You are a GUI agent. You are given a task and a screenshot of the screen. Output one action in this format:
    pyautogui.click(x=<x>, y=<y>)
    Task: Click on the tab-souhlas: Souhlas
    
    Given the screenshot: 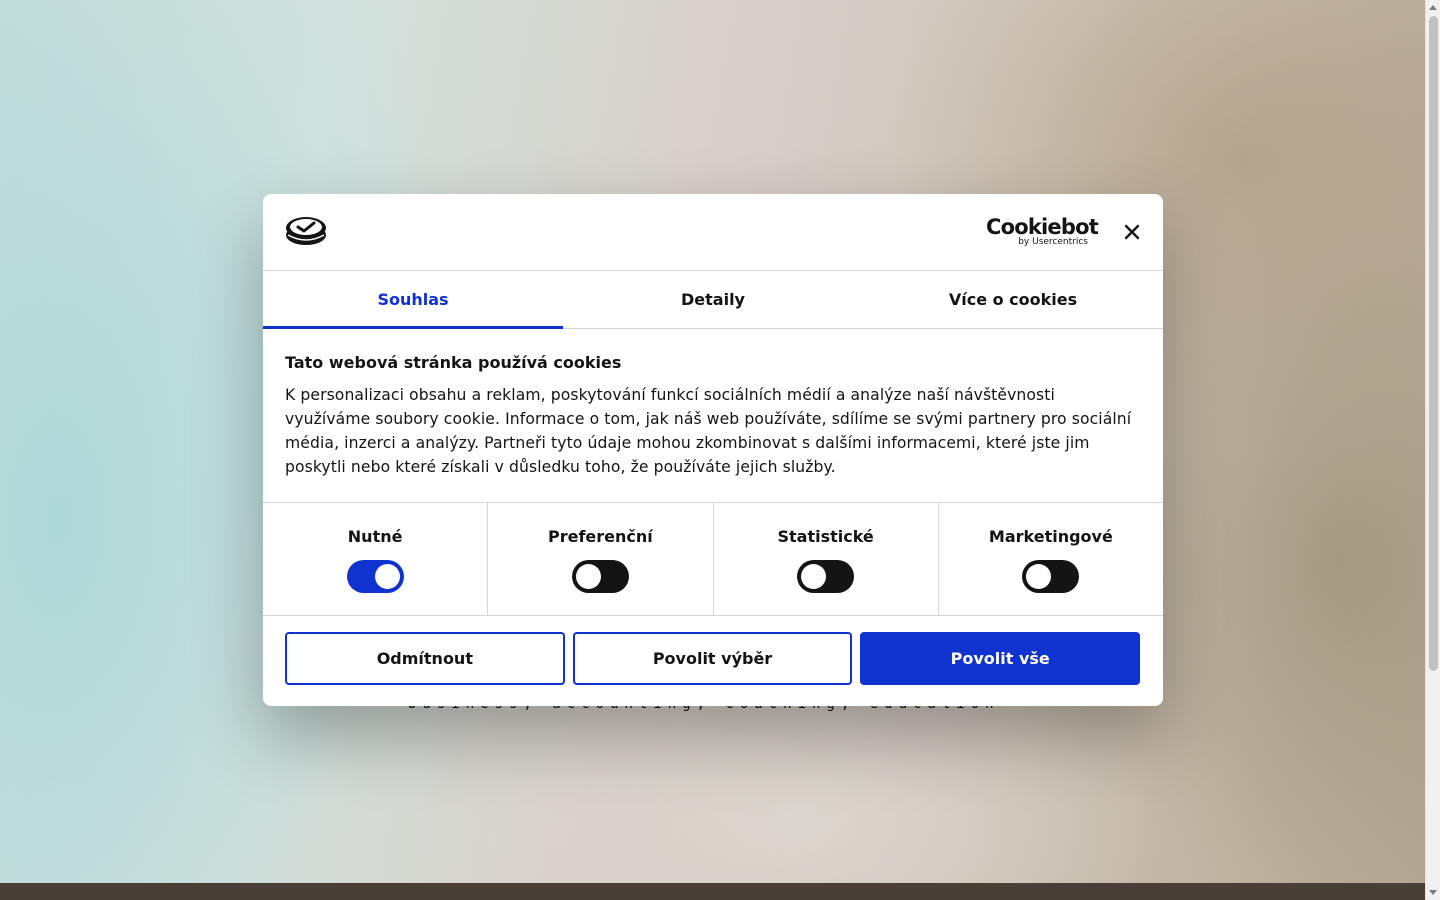 What is the action you would take?
    pyautogui.click(x=413, y=299)
    